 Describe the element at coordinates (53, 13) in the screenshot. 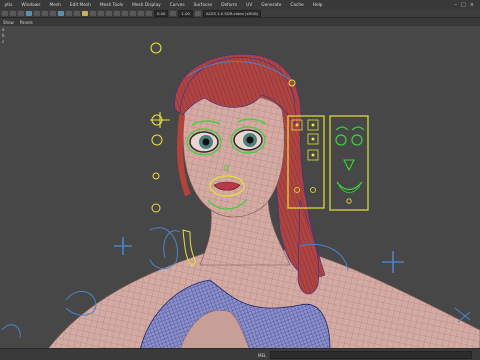

I see `resolution-gate-icon` at that location.